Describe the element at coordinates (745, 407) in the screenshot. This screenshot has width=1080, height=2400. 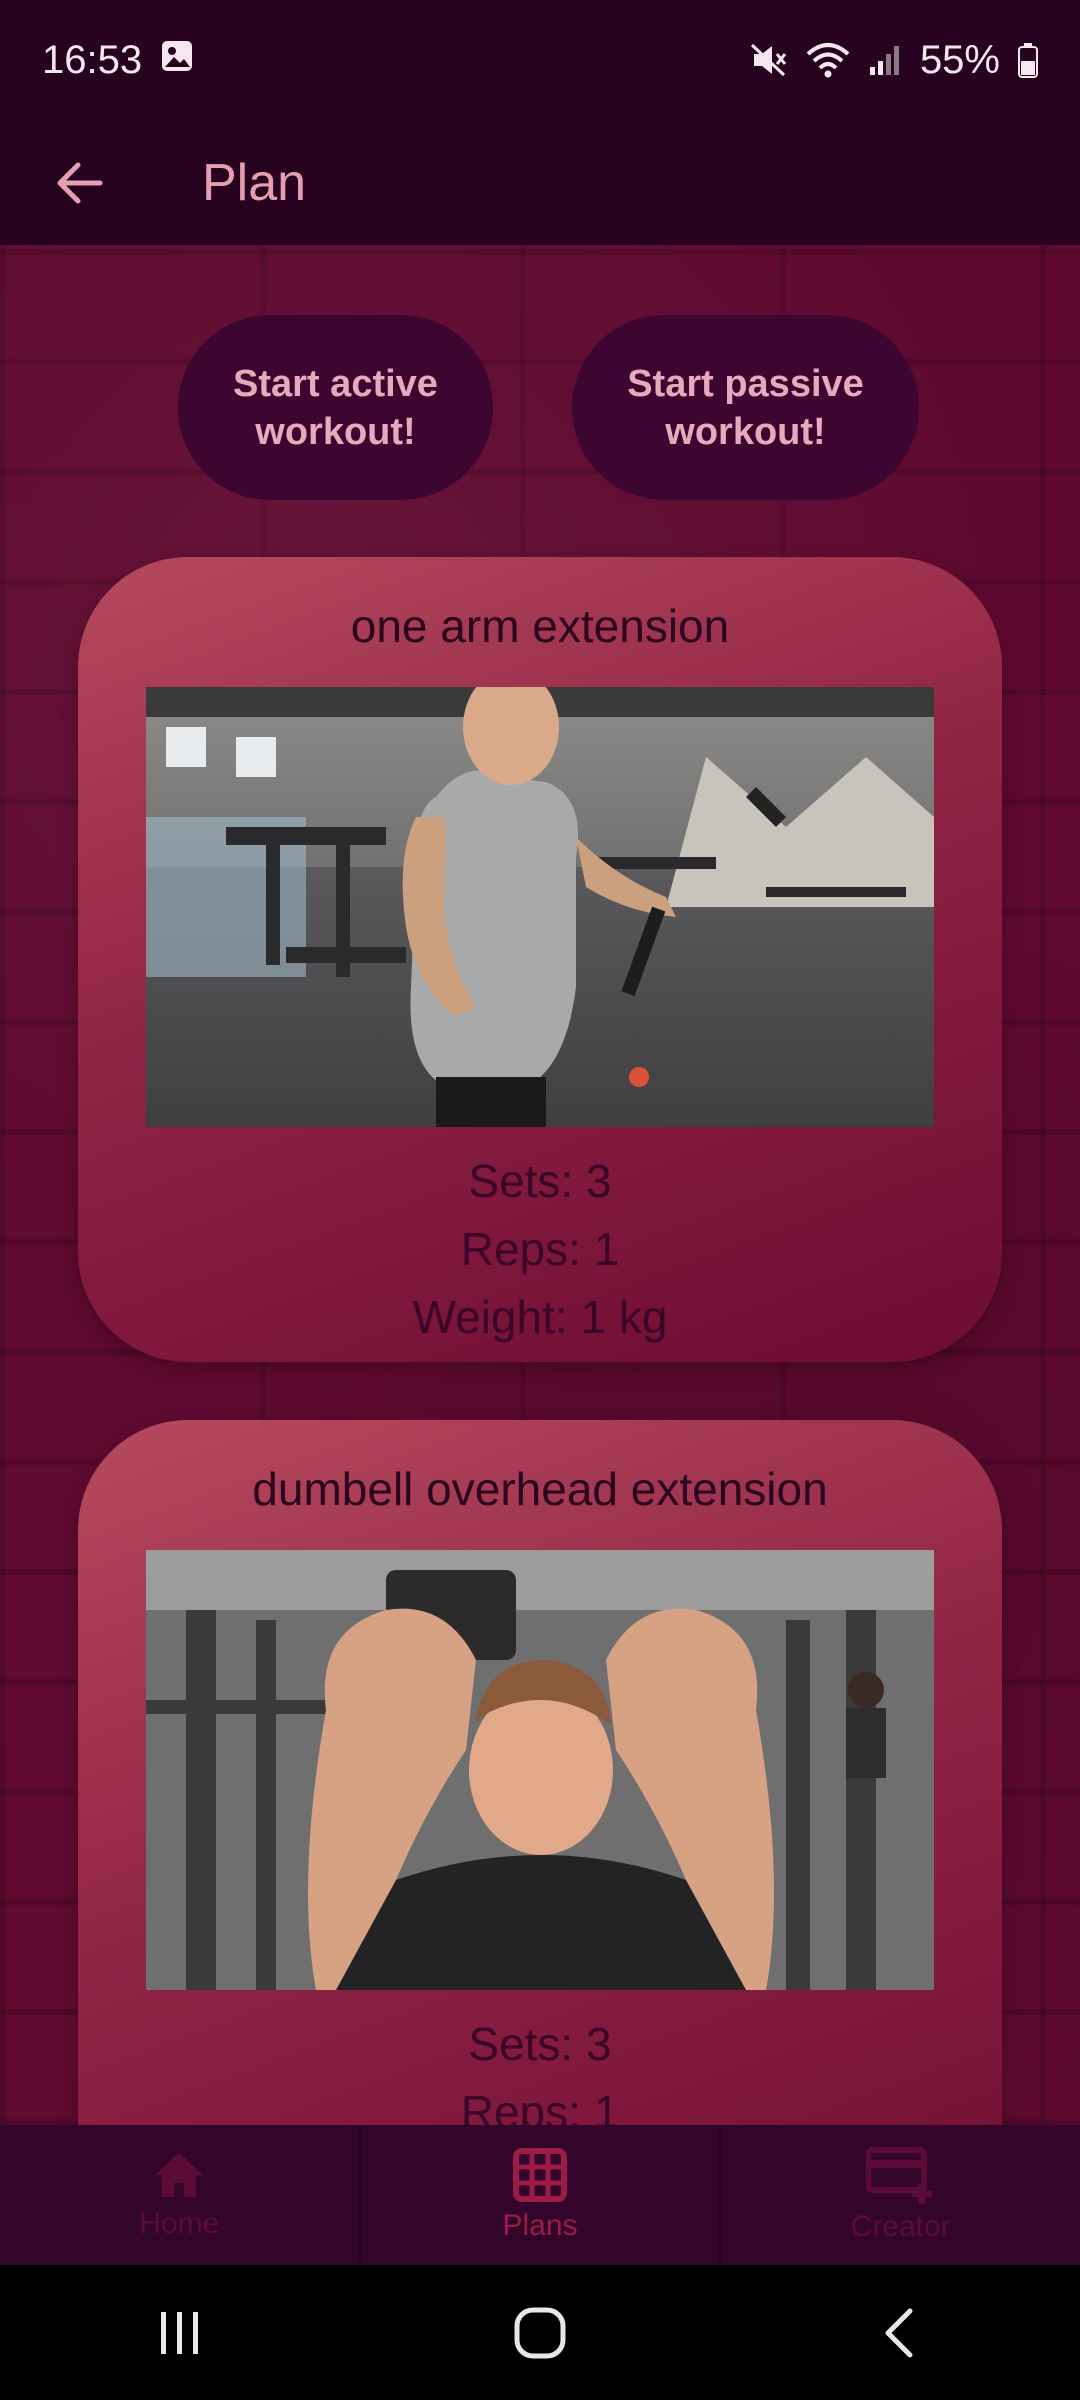
I see `start-passive-workout-button: Start passive workout!` at that location.